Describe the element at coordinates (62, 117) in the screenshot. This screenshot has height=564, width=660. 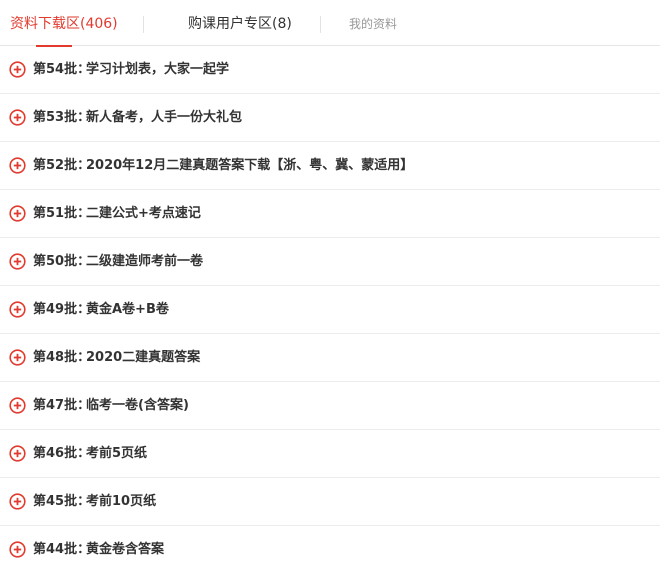
I see `batch-label: 第53批：` at that location.